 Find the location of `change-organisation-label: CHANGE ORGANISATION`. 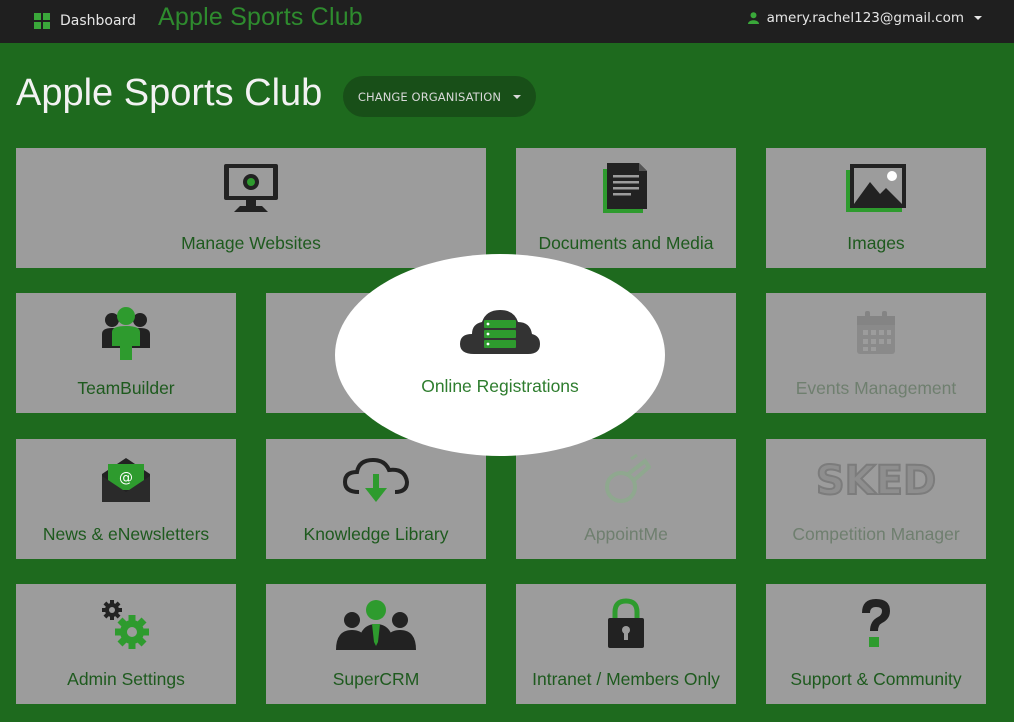

change-organisation-label: CHANGE ORGANISATION is located at coordinates (429, 96).